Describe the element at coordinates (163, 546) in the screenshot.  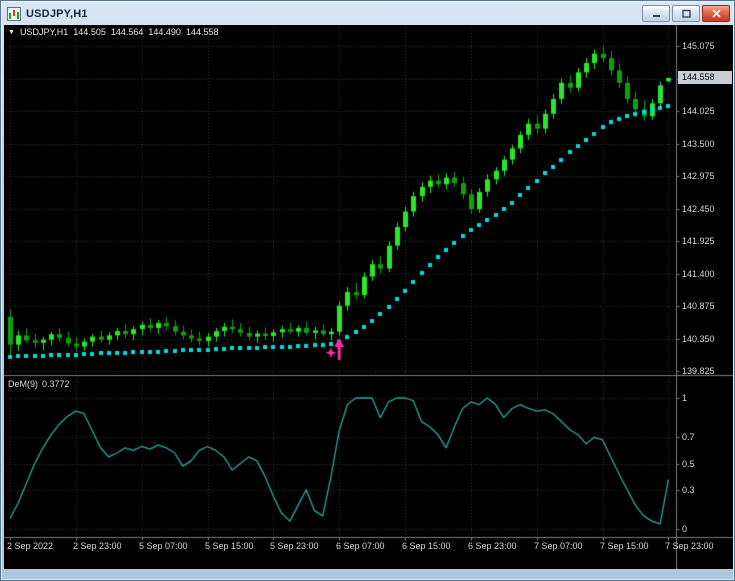
I see `time-axis-label: 5 Sep 07:00` at that location.